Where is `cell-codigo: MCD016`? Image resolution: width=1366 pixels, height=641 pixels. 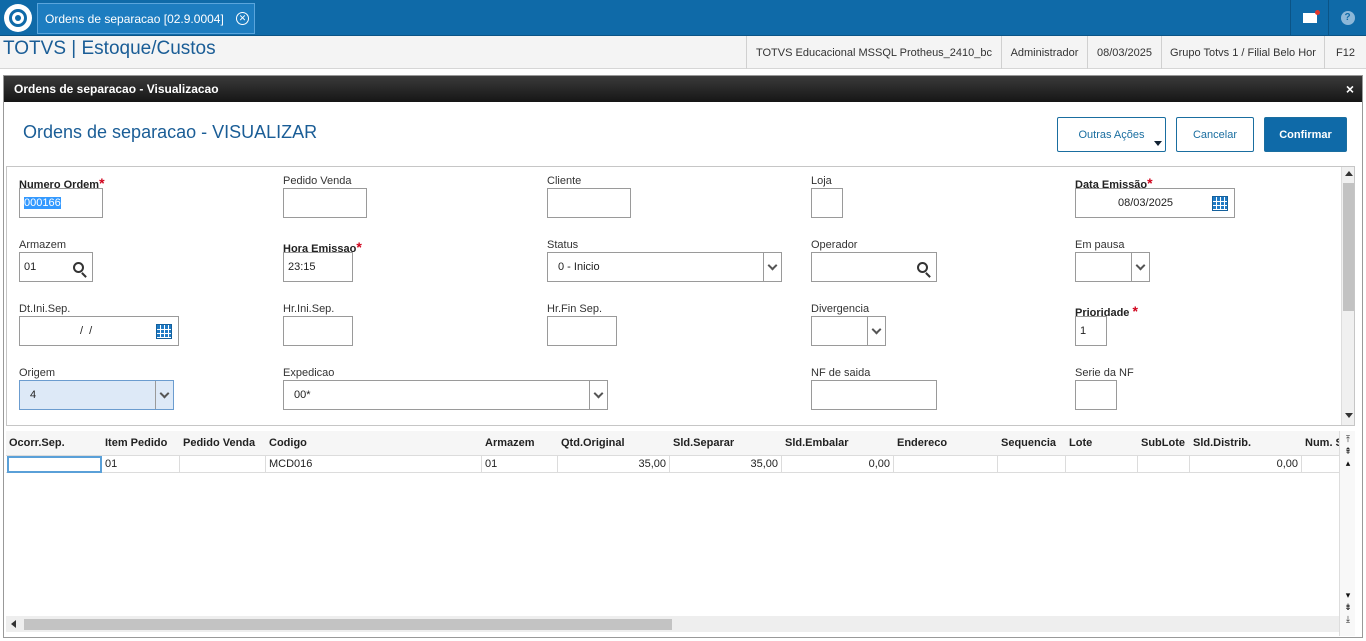 cell-codigo: MCD016 is located at coordinates (374, 464).